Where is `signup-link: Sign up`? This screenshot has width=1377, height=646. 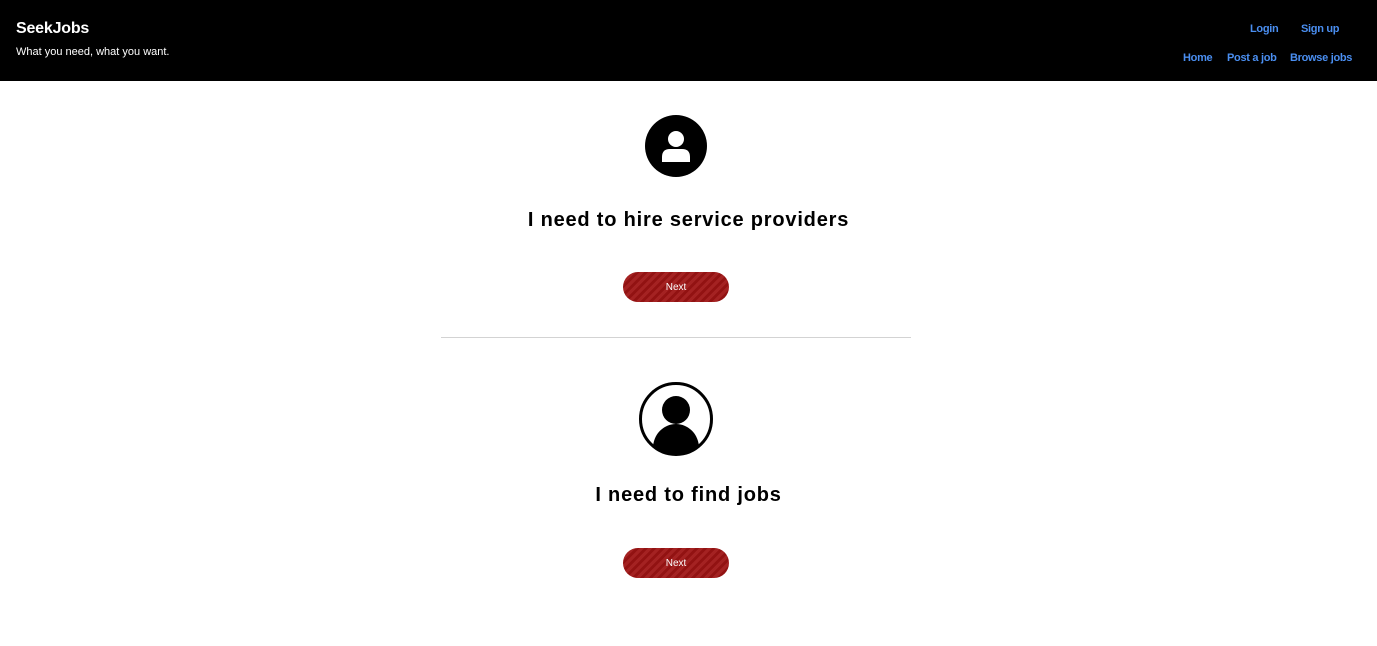 signup-link: Sign up is located at coordinates (1320, 29).